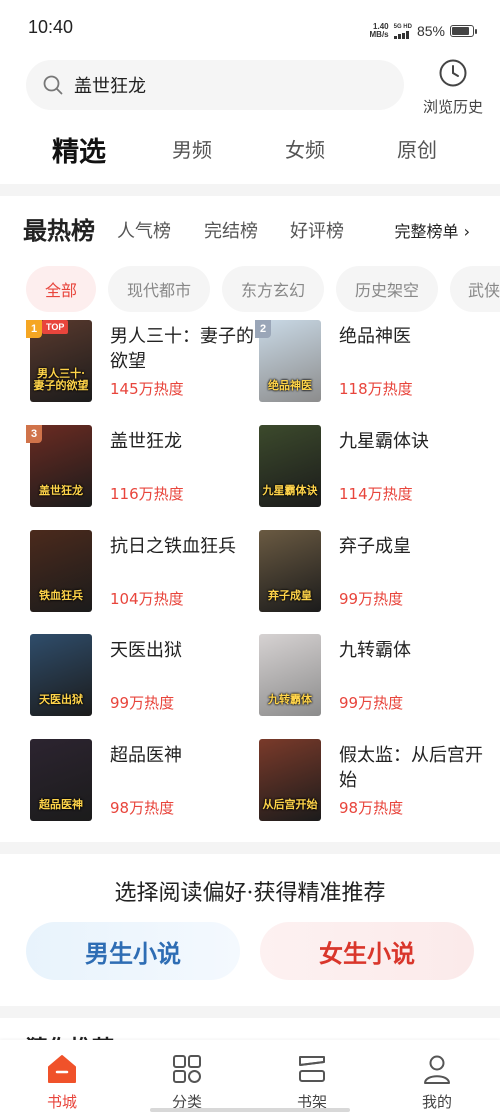 This screenshot has height=1115, width=500. What do you see at coordinates (187, 1069) in the screenshot?
I see `category-grid-icon` at bounding box center [187, 1069].